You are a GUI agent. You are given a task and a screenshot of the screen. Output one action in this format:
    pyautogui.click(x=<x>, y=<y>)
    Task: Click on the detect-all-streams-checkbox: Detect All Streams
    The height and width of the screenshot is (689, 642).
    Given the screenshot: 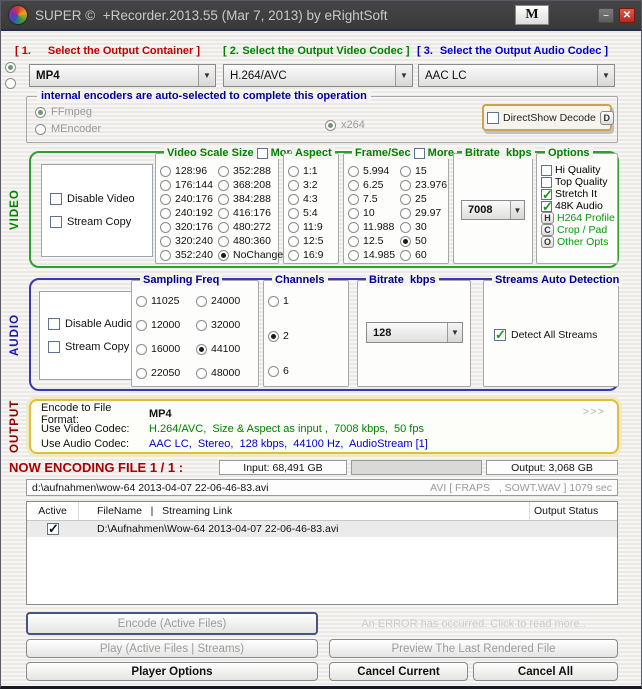 What is the action you would take?
    pyautogui.click(x=546, y=335)
    